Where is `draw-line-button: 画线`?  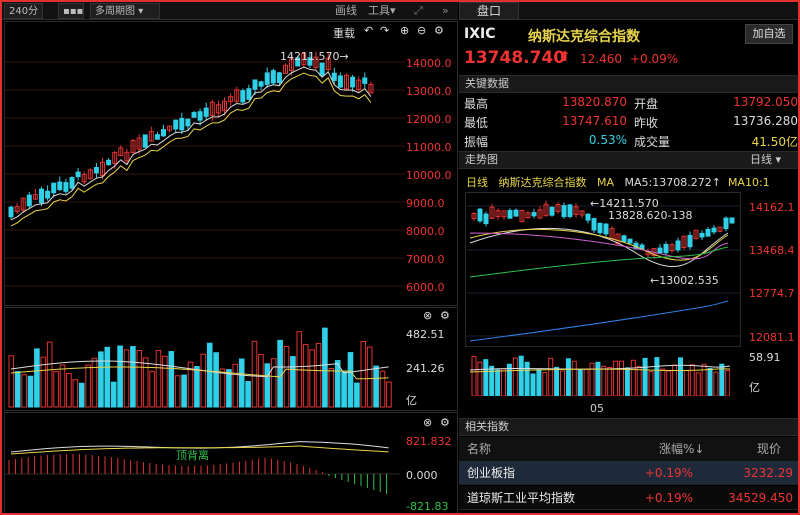
draw-line-button: 画线 is located at coordinates (346, 11).